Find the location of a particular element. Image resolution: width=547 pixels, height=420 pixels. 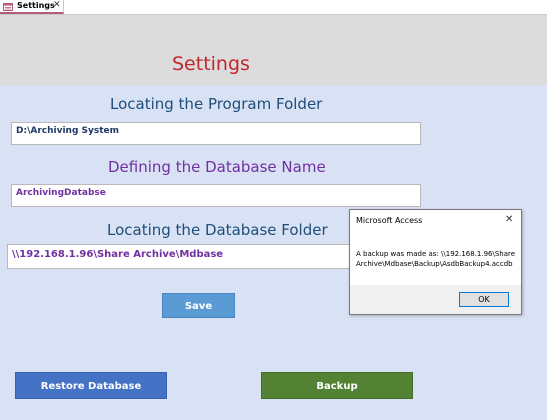

restore-database-button: Restore Database is located at coordinates (91, 385).